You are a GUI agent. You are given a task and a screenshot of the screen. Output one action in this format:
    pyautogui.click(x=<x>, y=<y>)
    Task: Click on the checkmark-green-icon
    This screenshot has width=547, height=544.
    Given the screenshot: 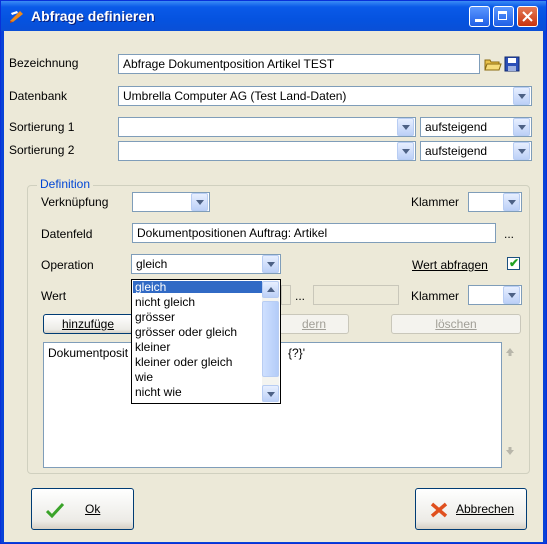 What is the action you would take?
    pyautogui.click(x=55, y=510)
    